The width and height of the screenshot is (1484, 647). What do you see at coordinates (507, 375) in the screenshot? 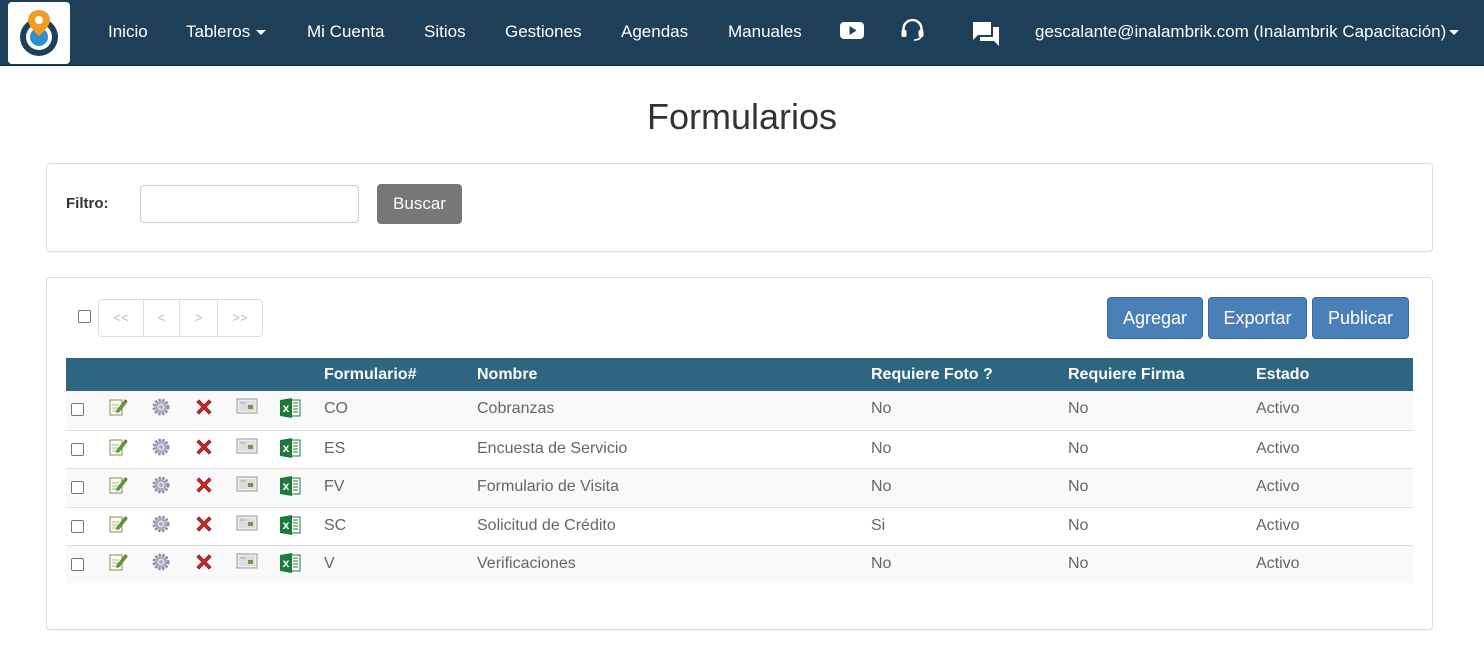
I see `column-header: Nombre` at bounding box center [507, 375].